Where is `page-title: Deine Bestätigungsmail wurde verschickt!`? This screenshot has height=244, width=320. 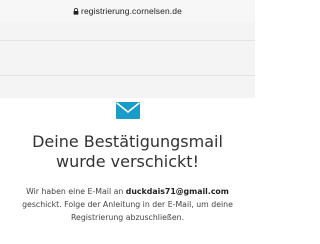 page-title: Deine Bestätigungsmail wurde verschickt! is located at coordinates (127, 152).